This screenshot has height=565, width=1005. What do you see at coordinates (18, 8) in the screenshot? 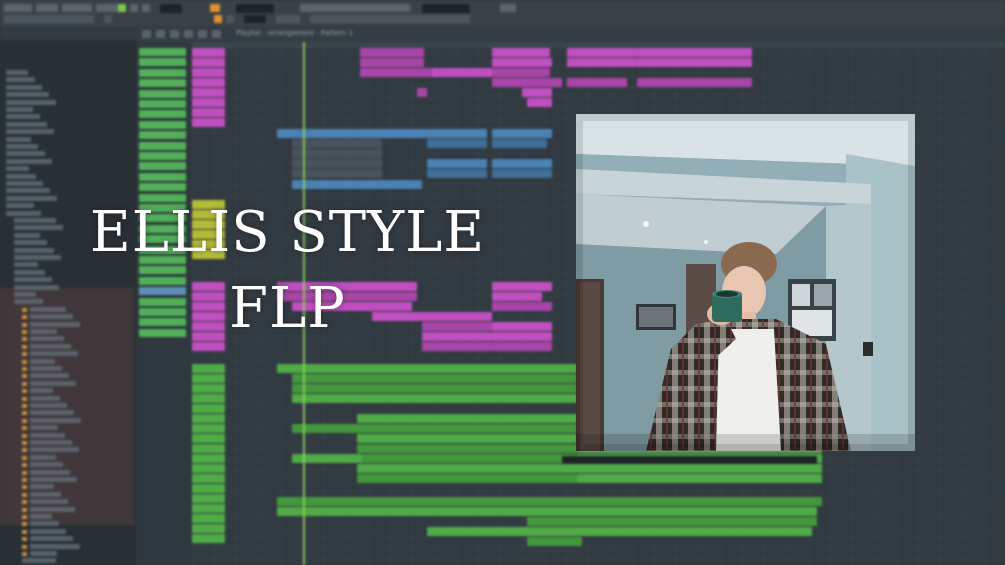
I see `menu-file` at bounding box center [18, 8].